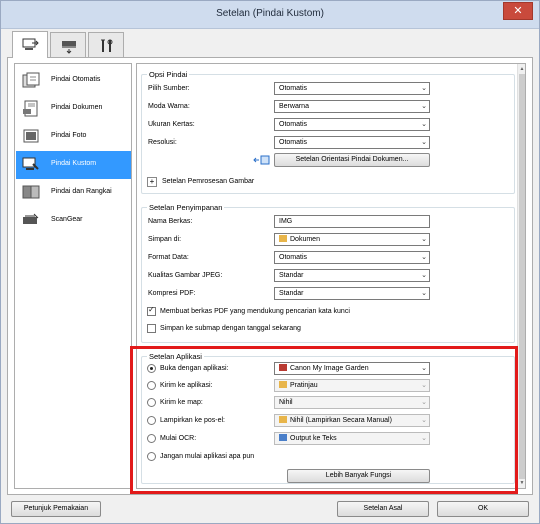  I want to click on start-ocr-value: Output ke Teks, so click(313, 438).